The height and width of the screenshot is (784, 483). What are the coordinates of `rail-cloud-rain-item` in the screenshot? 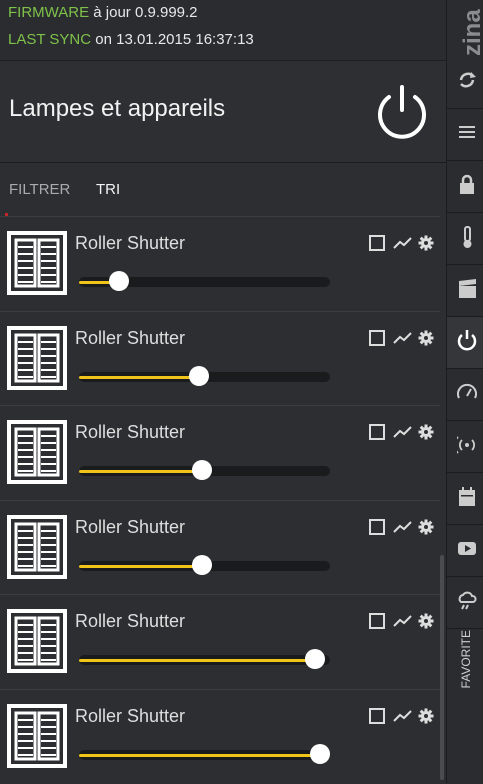 It's located at (465, 603).